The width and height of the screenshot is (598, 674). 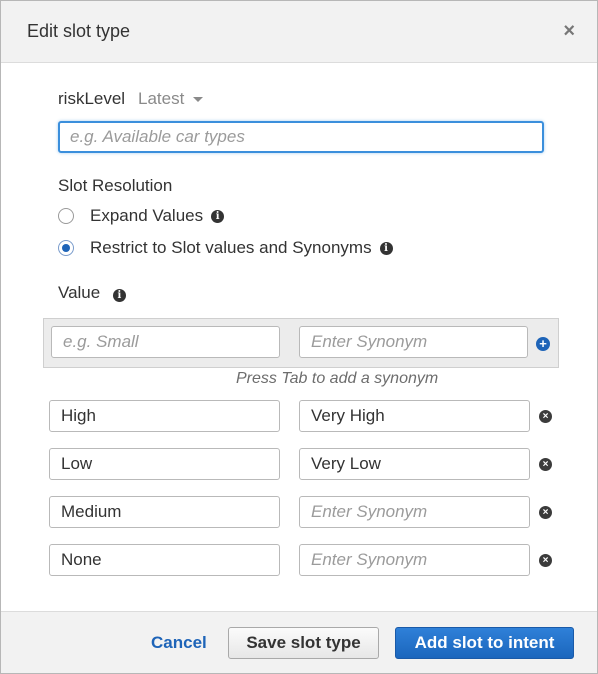 What do you see at coordinates (66, 248) in the screenshot?
I see `radio-button-selected` at bounding box center [66, 248].